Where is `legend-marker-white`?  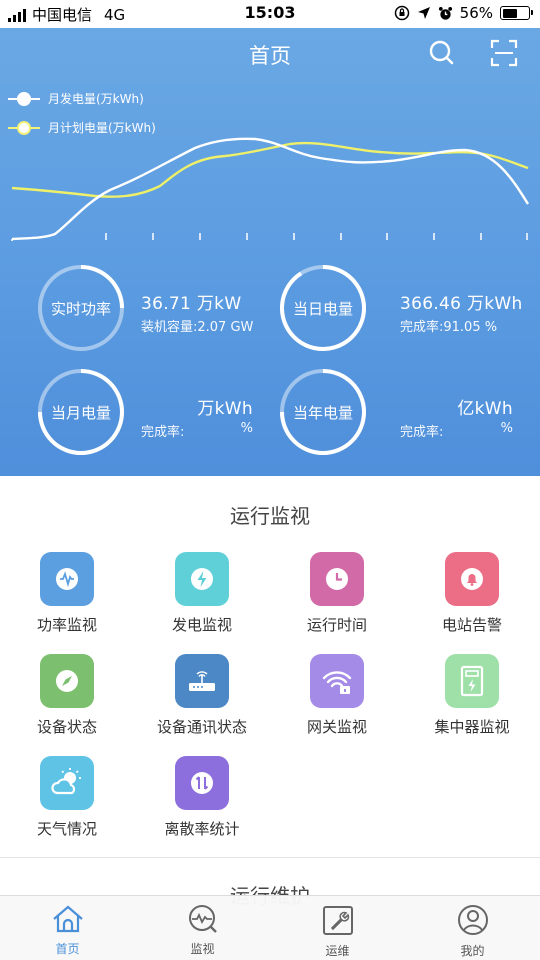 legend-marker-white is located at coordinates (24, 98).